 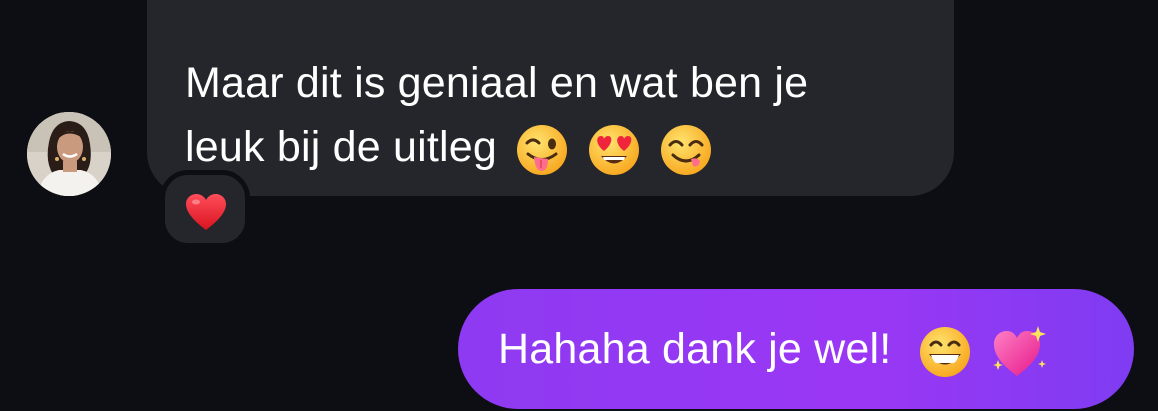 What do you see at coordinates (341, 147) in the screenshot?
I see `incoming-message-line-2: leuk bij de uitleg` at bounding box center [341, 147].